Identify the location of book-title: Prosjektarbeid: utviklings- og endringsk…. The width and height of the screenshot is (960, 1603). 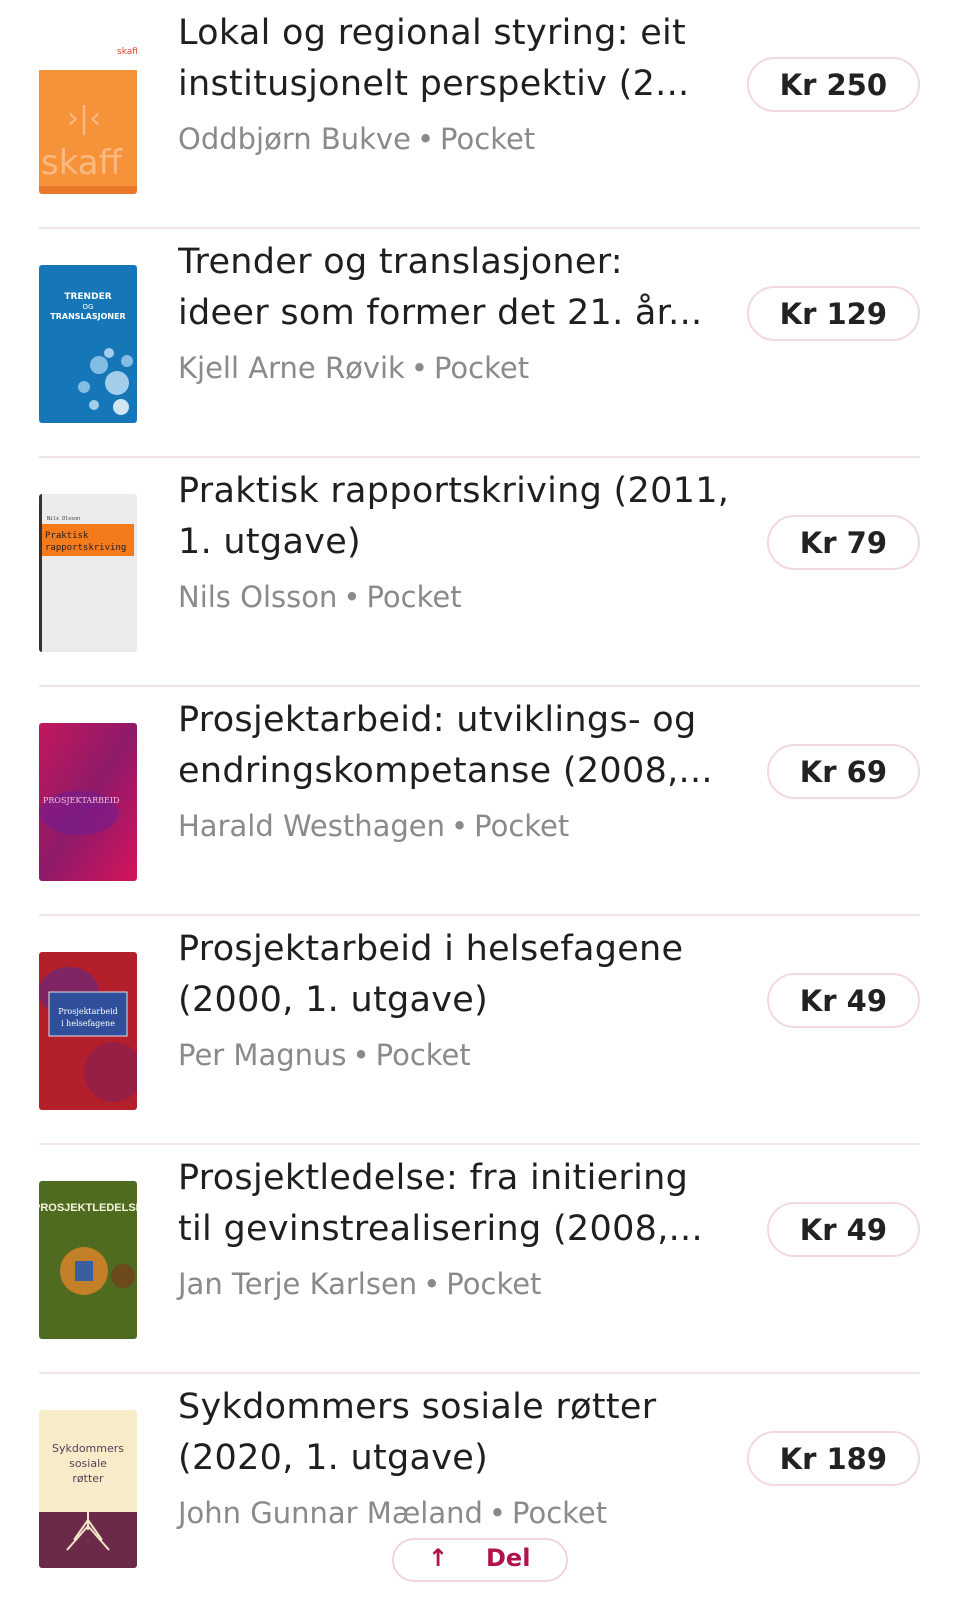
(458, 746).